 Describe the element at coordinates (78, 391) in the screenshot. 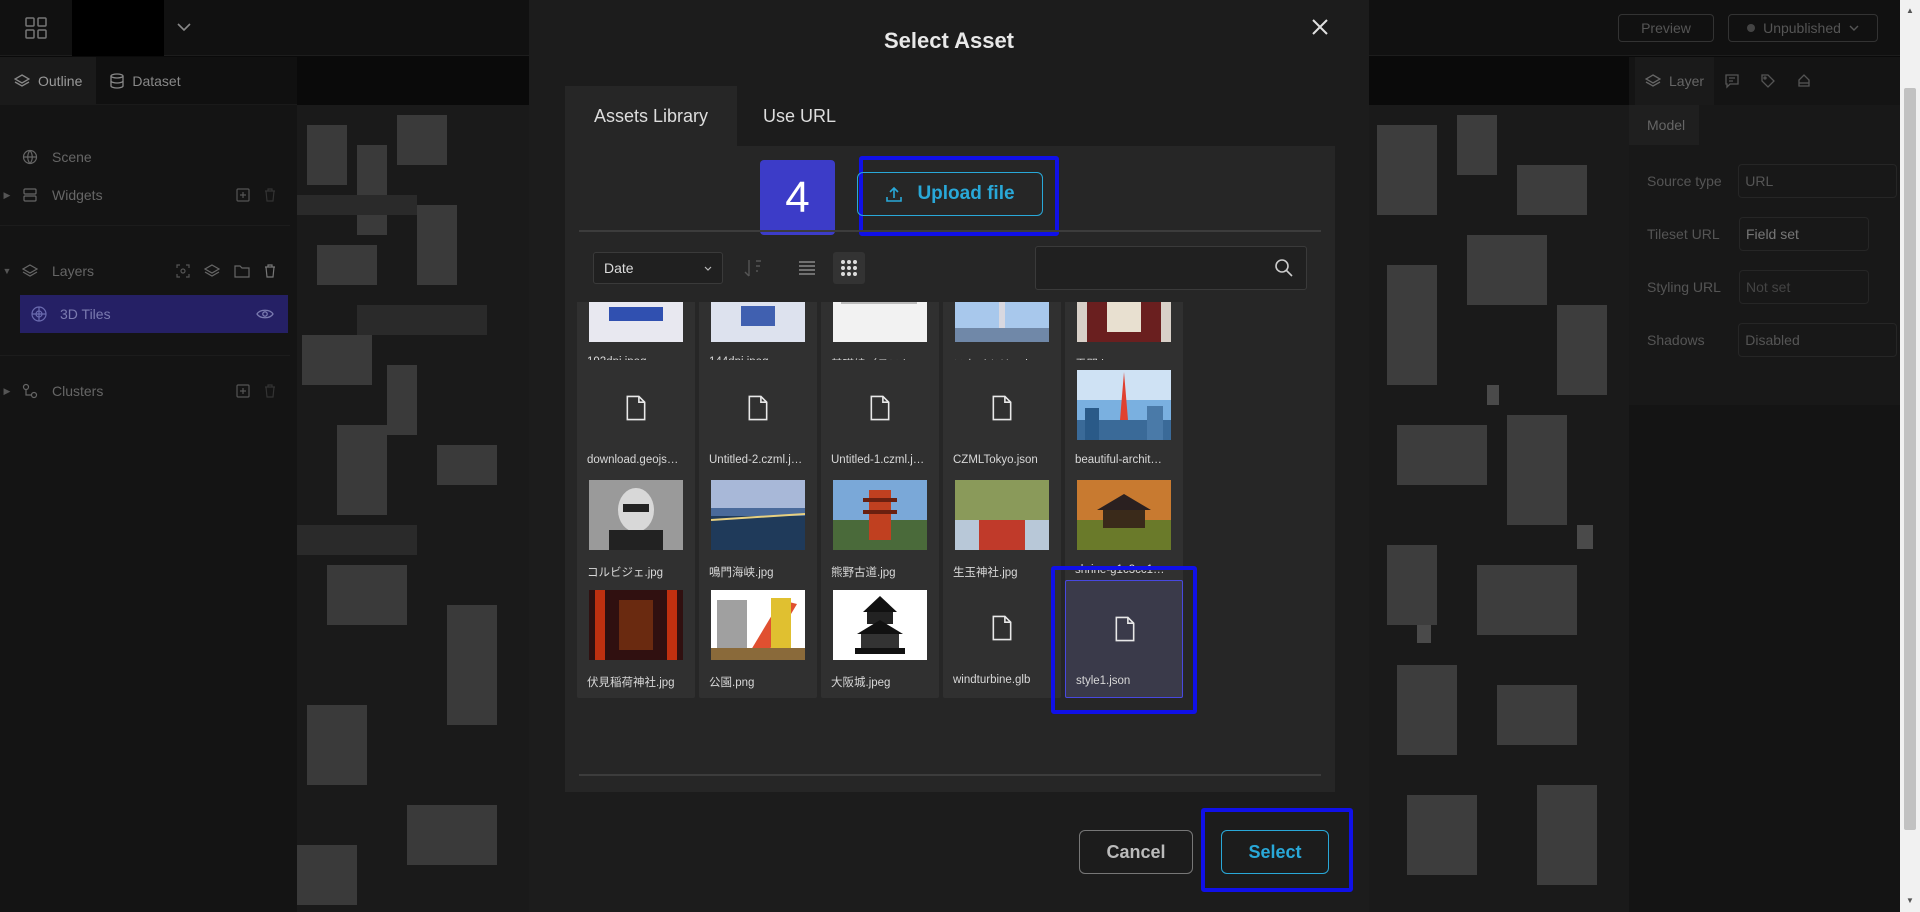

I see `clusters-label: Clusters` at that location.